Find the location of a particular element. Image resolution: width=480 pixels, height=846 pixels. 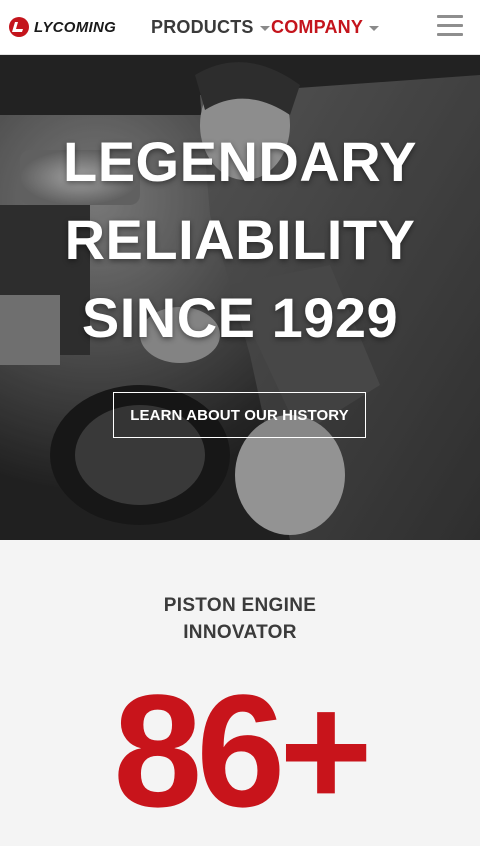

stat-heading: PISTON ENGINE INNOVATOR is located at coordinates (240, 619).